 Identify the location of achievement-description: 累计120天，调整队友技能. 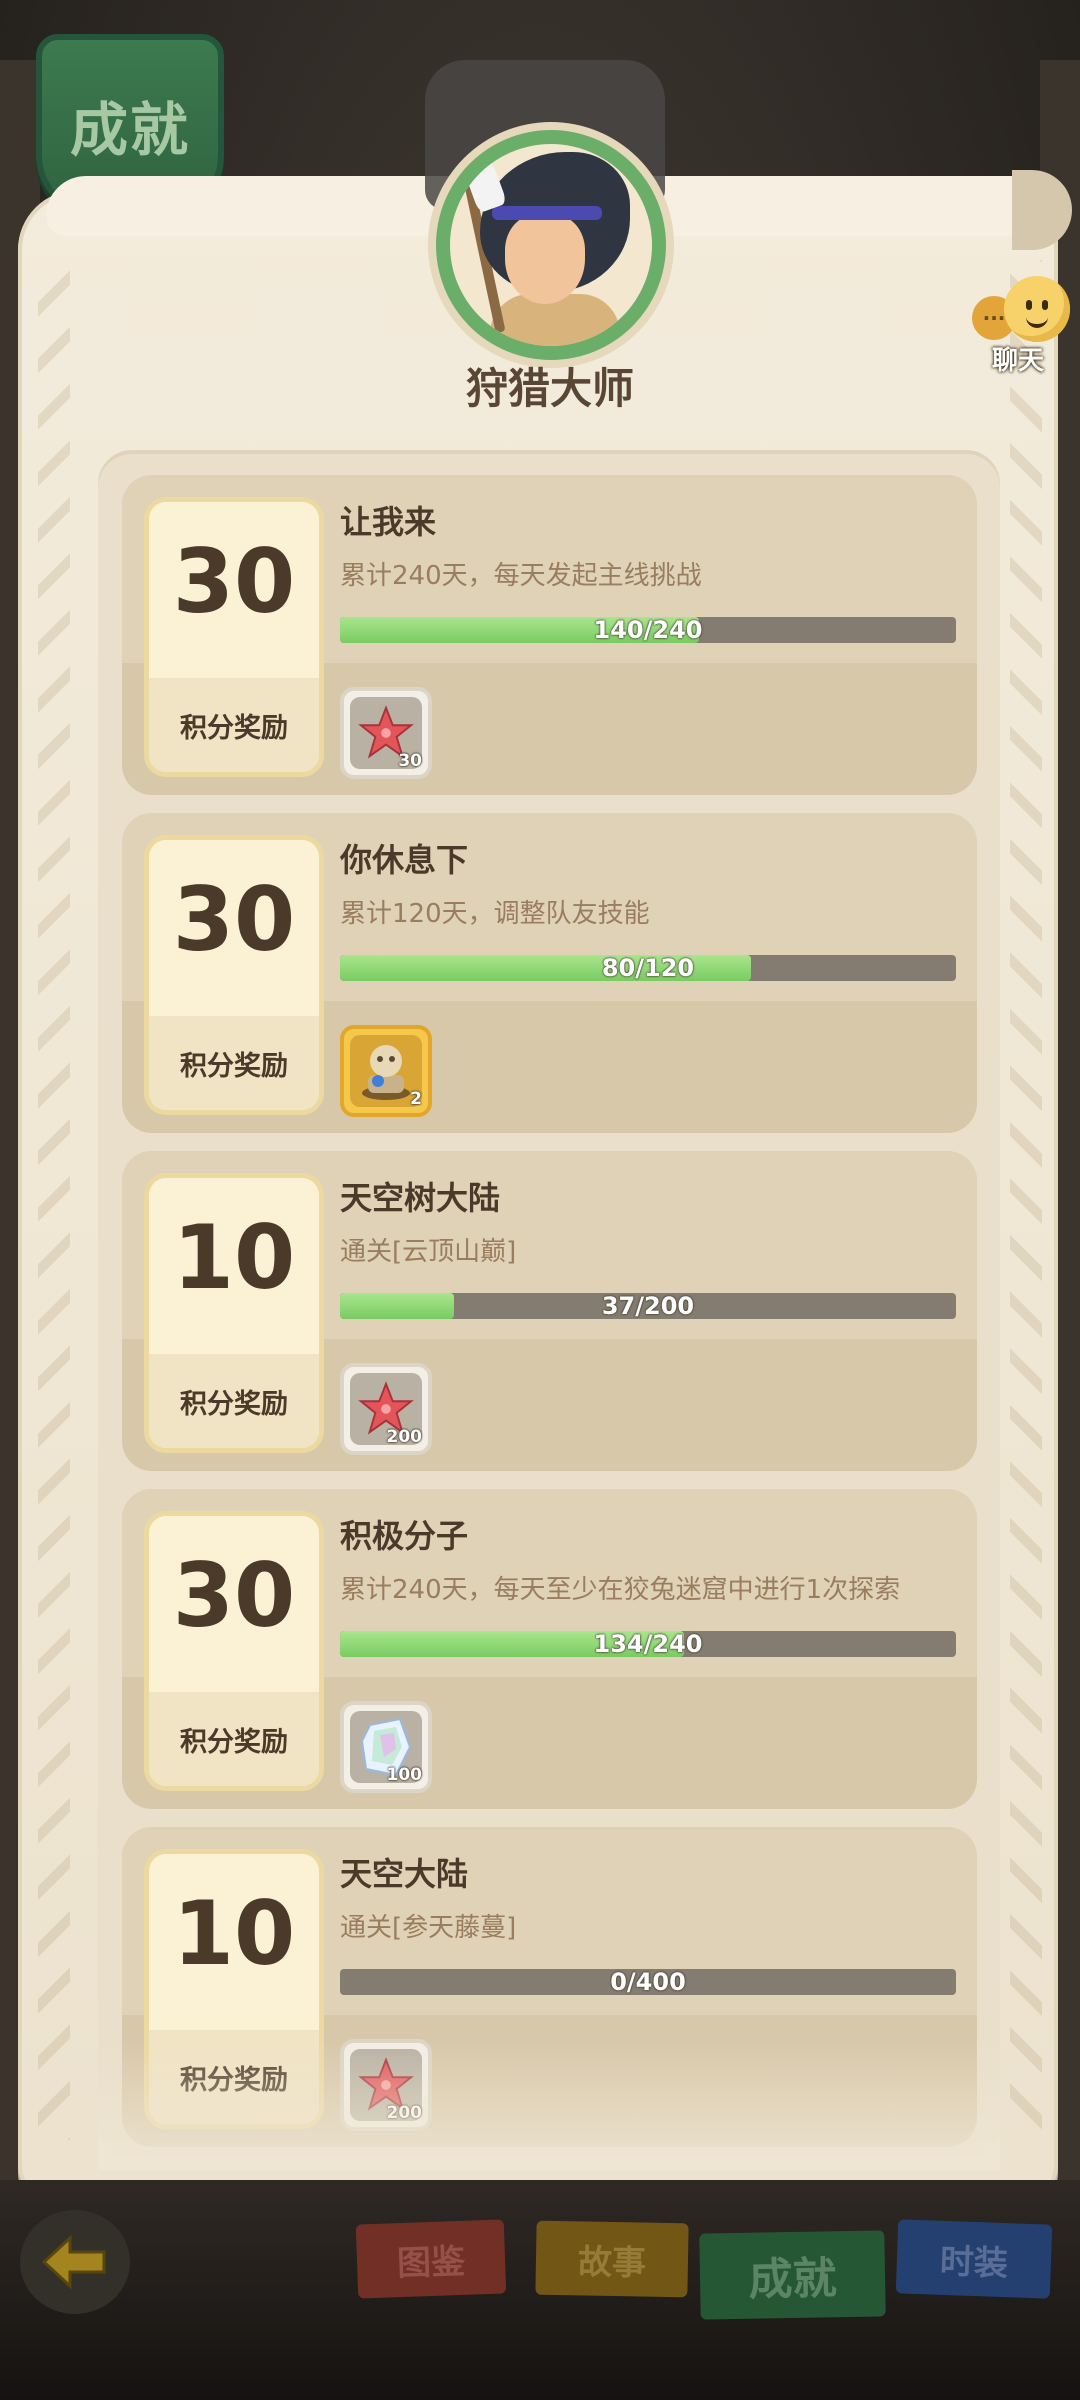
(495, 914).